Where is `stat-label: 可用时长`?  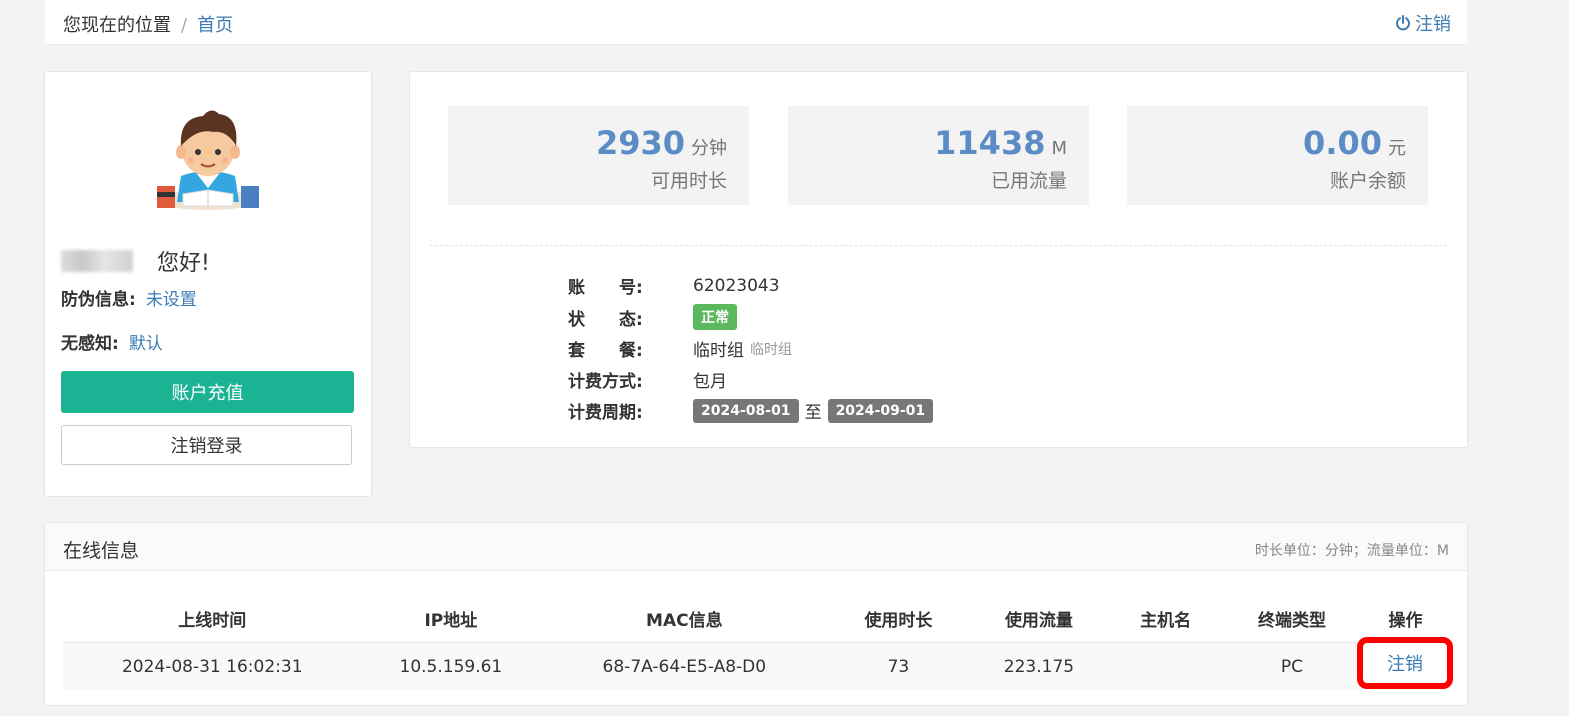
stat-label: 可用时长 is located at coordinates (688, 181).